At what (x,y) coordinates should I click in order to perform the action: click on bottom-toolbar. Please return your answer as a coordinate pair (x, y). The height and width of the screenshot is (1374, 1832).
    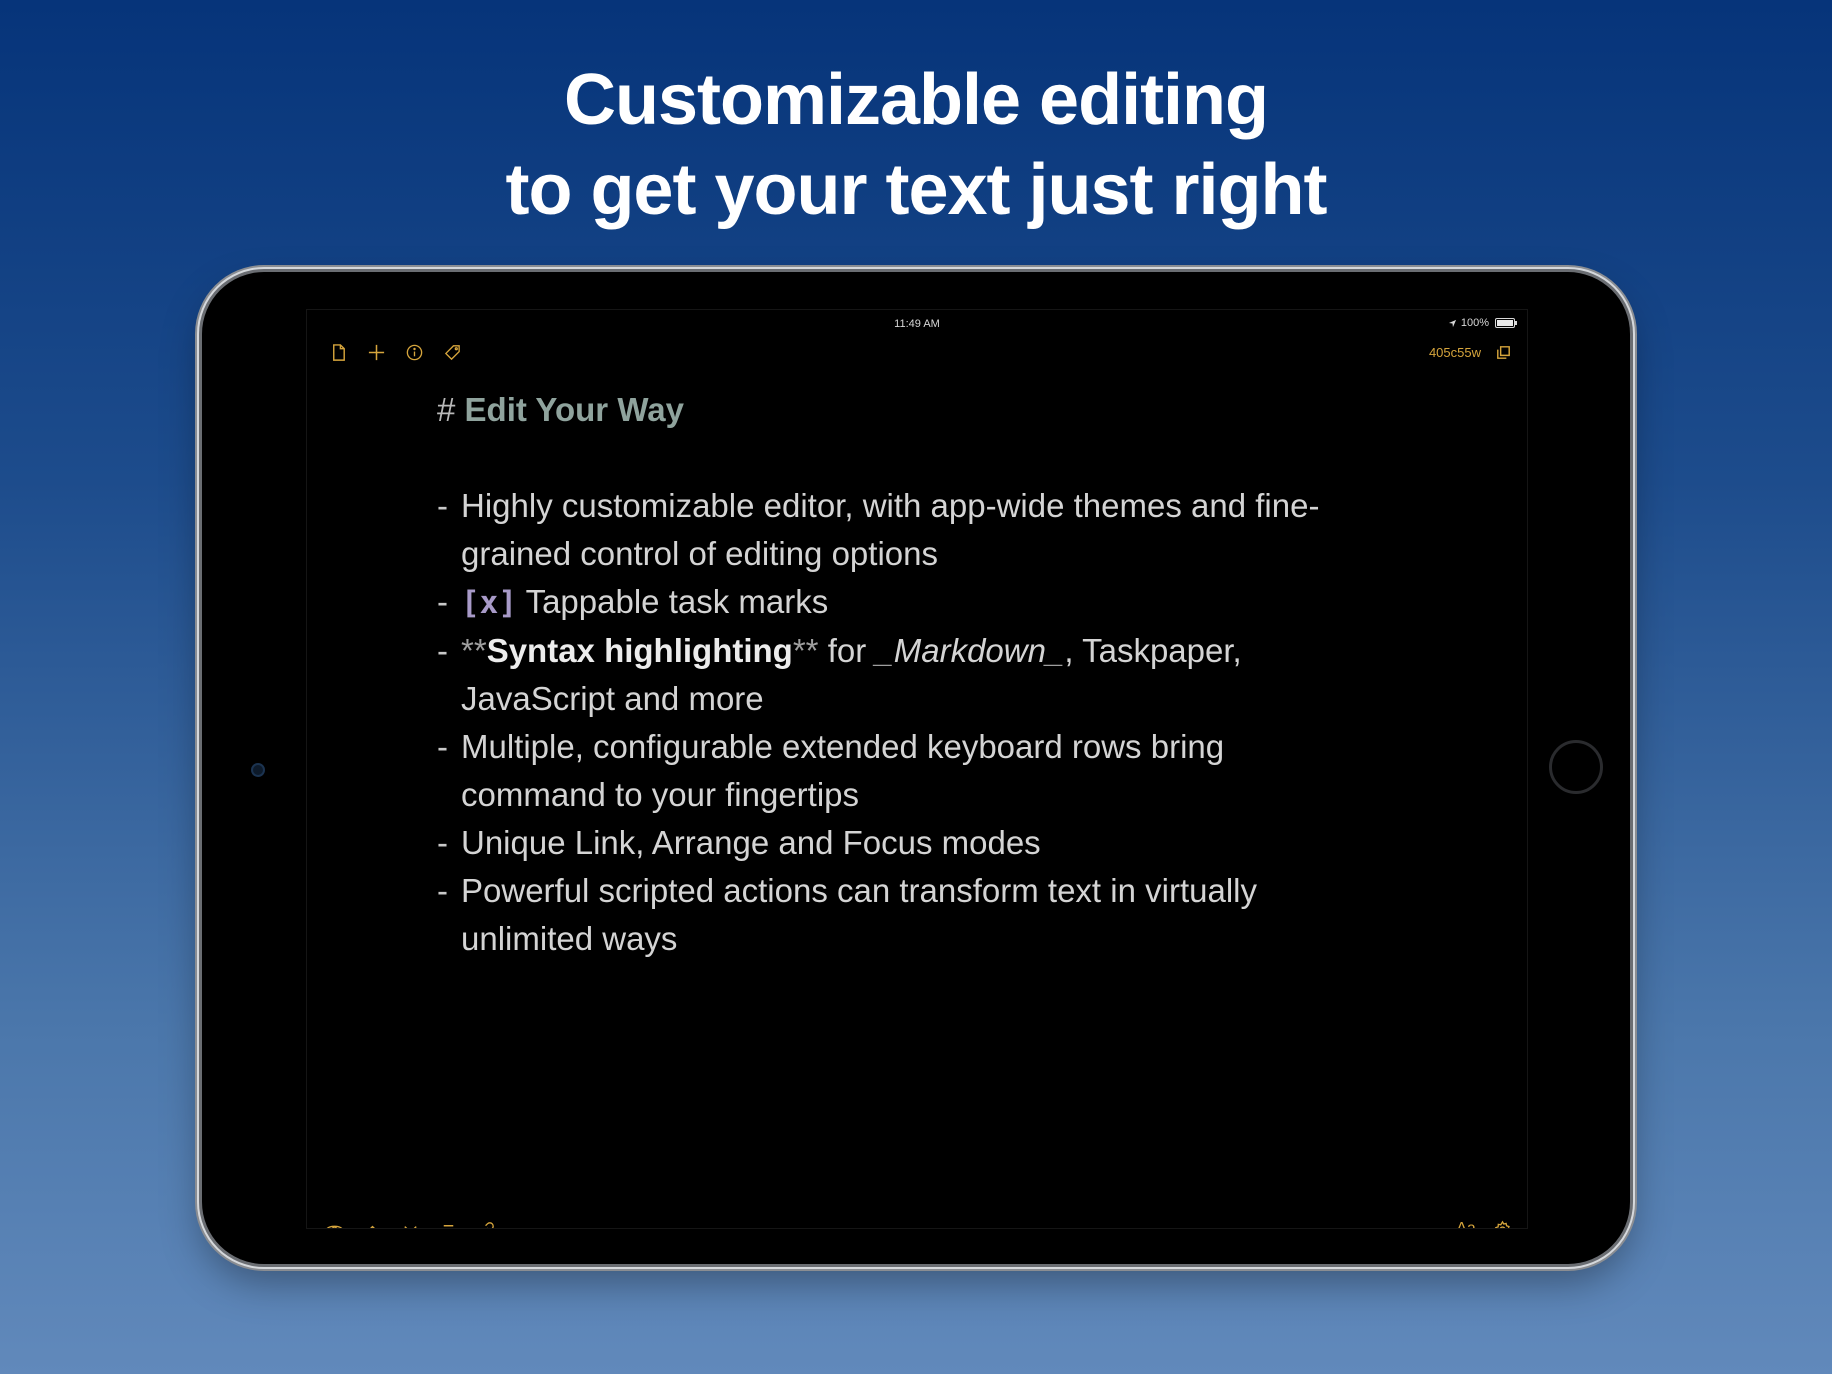
    Looking at the image, I should click on (410, 1222).